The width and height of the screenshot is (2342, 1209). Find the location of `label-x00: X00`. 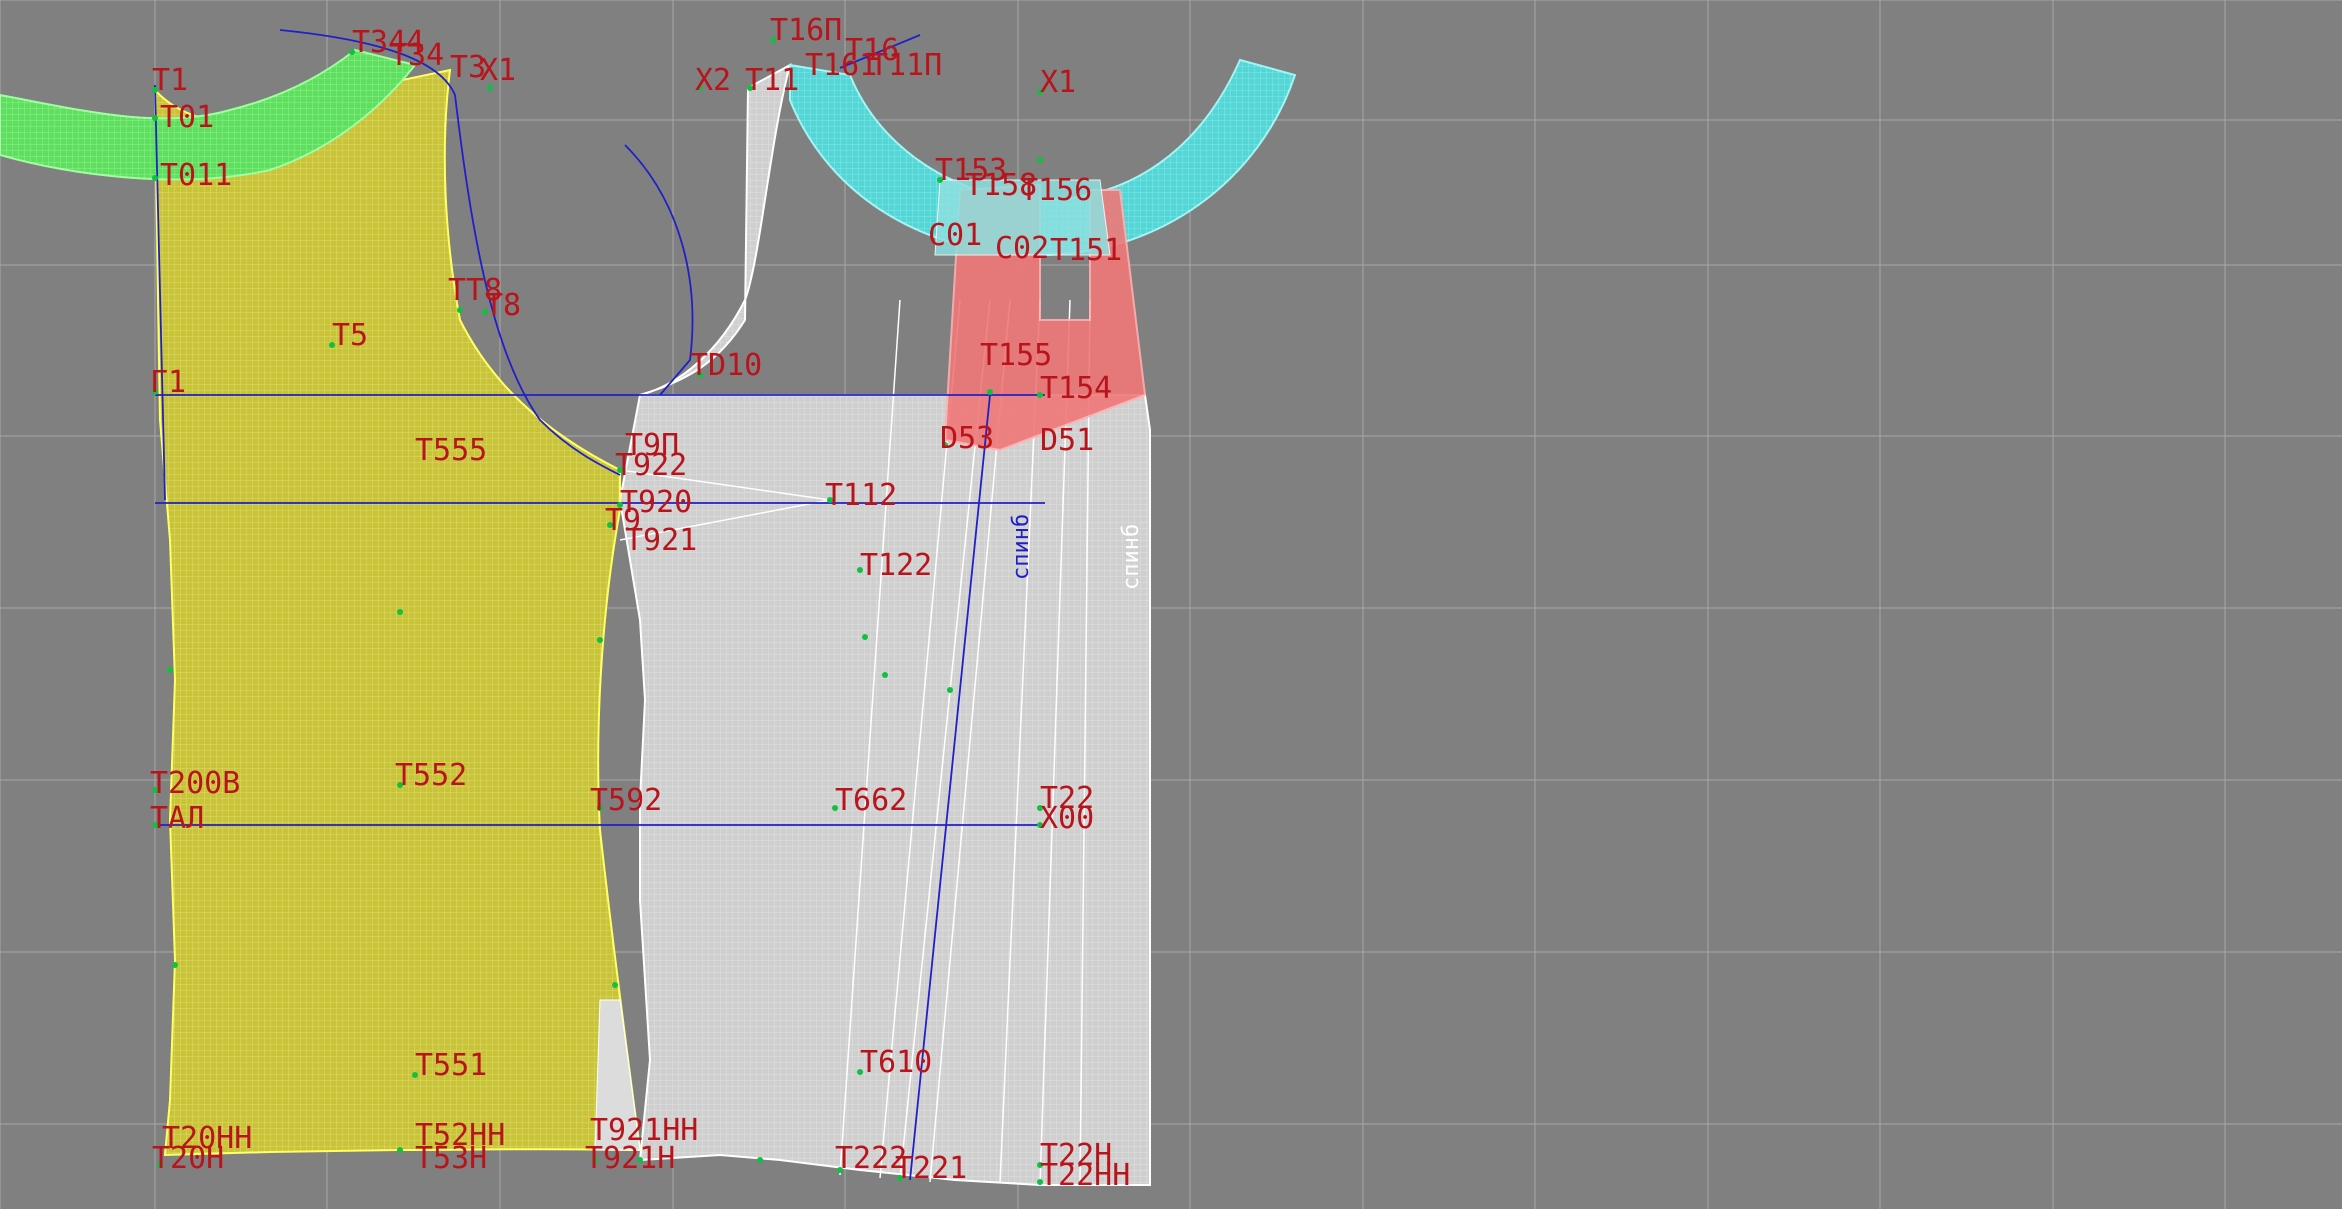

label-x00: X00 is located at coordinates (1067, 818).